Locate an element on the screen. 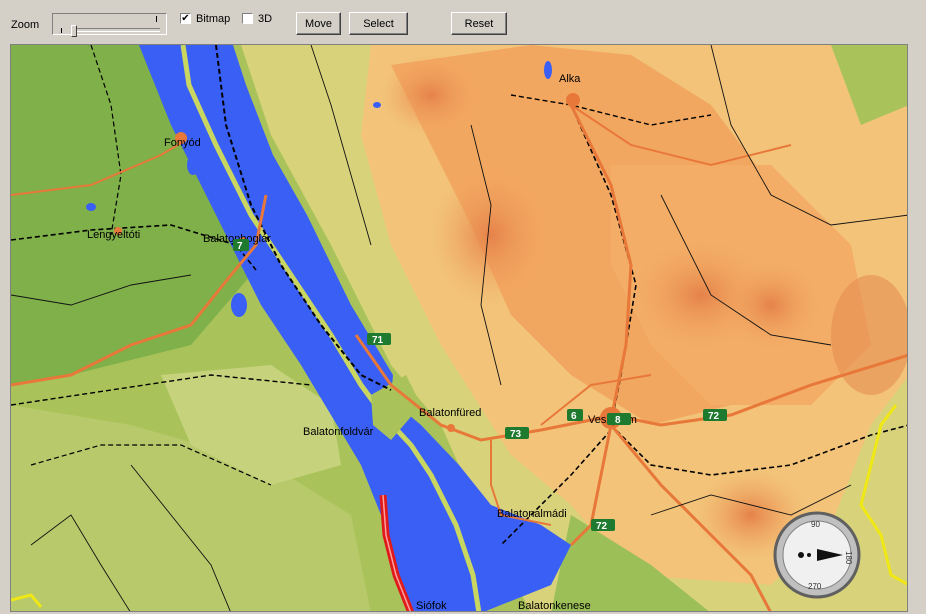  checkmark-icon: ✔ is located at coordinates (185, 18).